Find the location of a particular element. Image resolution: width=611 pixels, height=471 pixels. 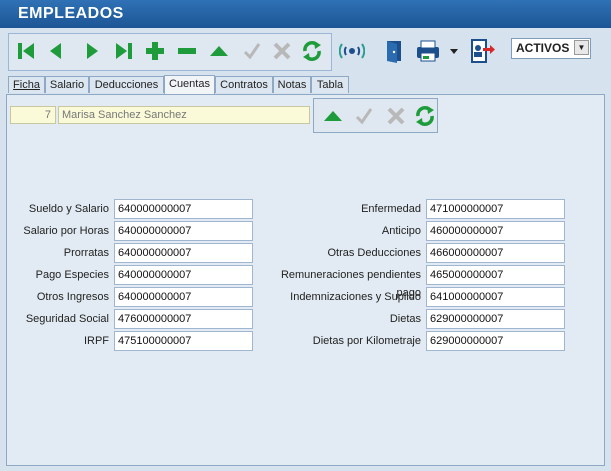

add-record-button is located at coordinates (155, 51).